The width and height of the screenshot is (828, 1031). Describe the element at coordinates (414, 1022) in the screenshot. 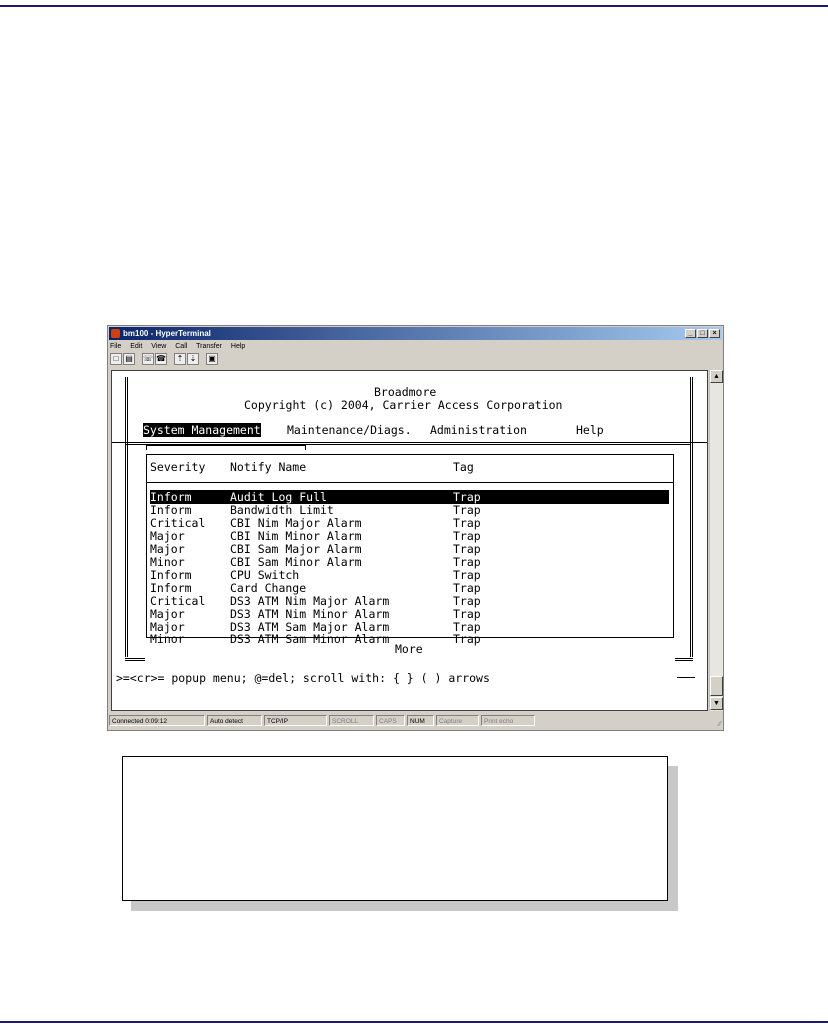

I see `bottom-rule` at that location.